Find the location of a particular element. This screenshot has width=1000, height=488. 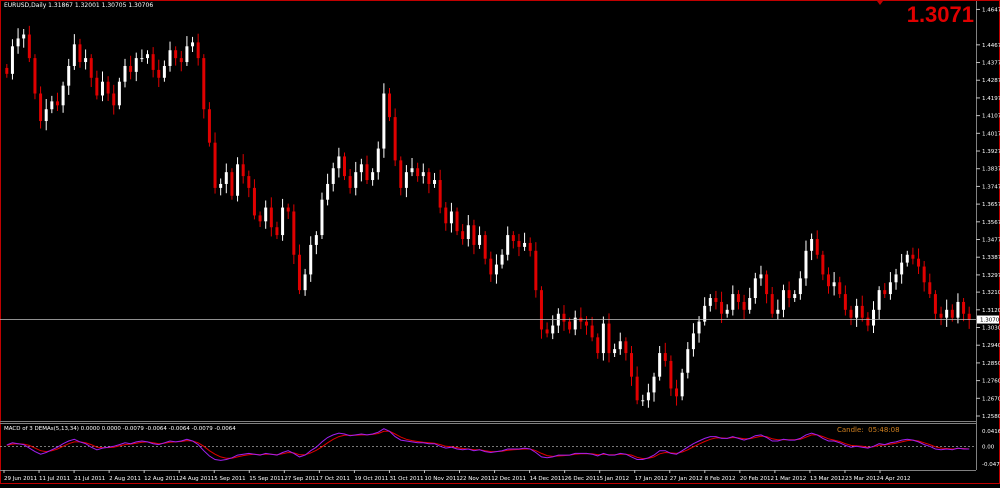

time-tick-label: 5 Sep 2011 is located at coordinates (229, 479).